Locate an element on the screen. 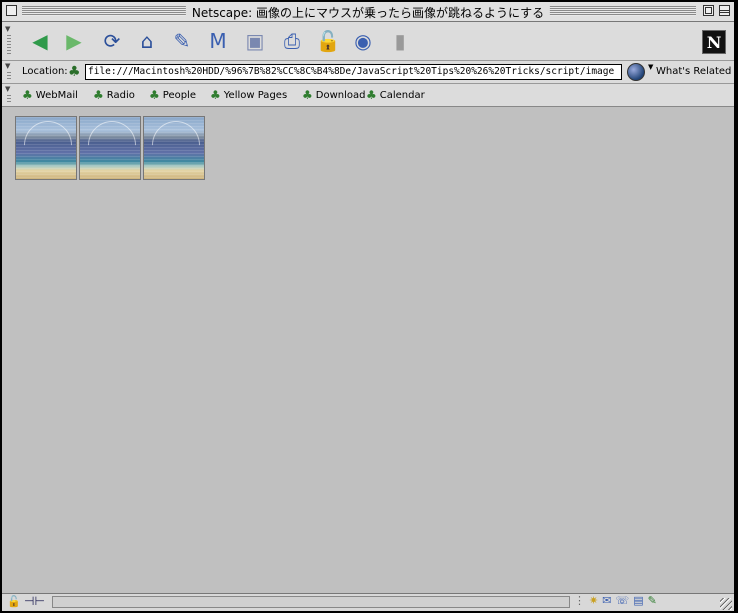 This screenshot has height=613, width=738. personal-toolbar-item-label: Calendar is located at coordinates (402, 95).